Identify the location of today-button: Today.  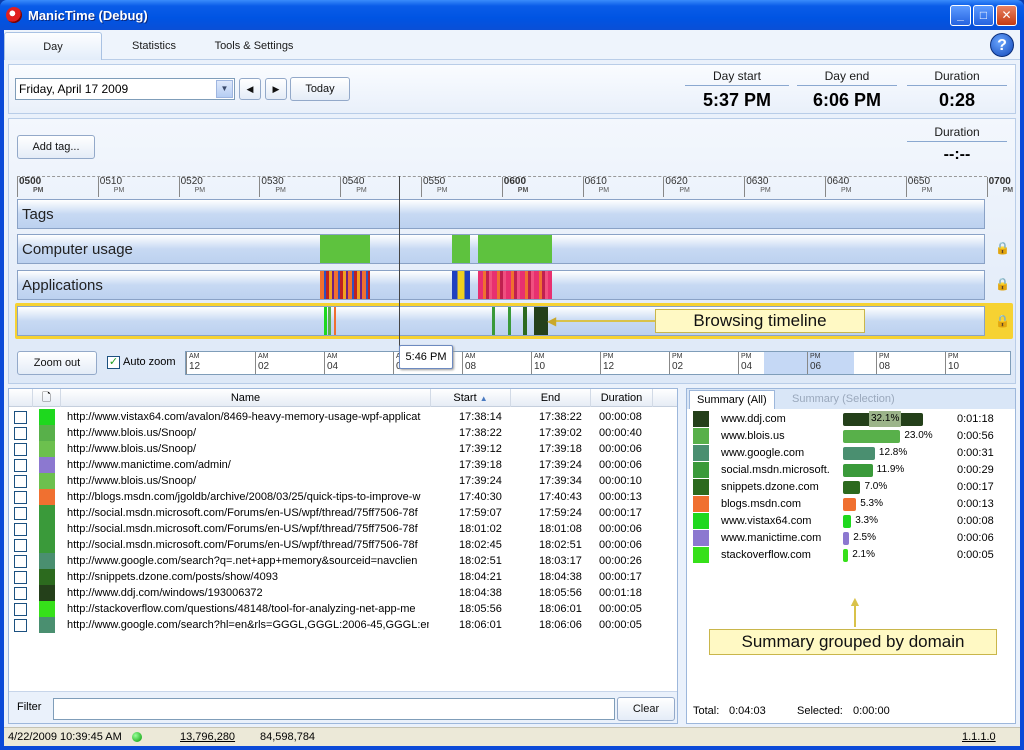
(320, 89).